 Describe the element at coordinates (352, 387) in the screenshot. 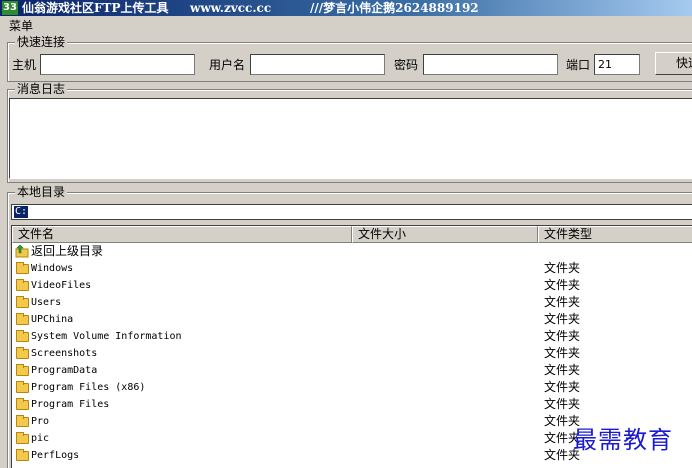

I see `file-row: Program Files (x86) 文件夹` at that location.